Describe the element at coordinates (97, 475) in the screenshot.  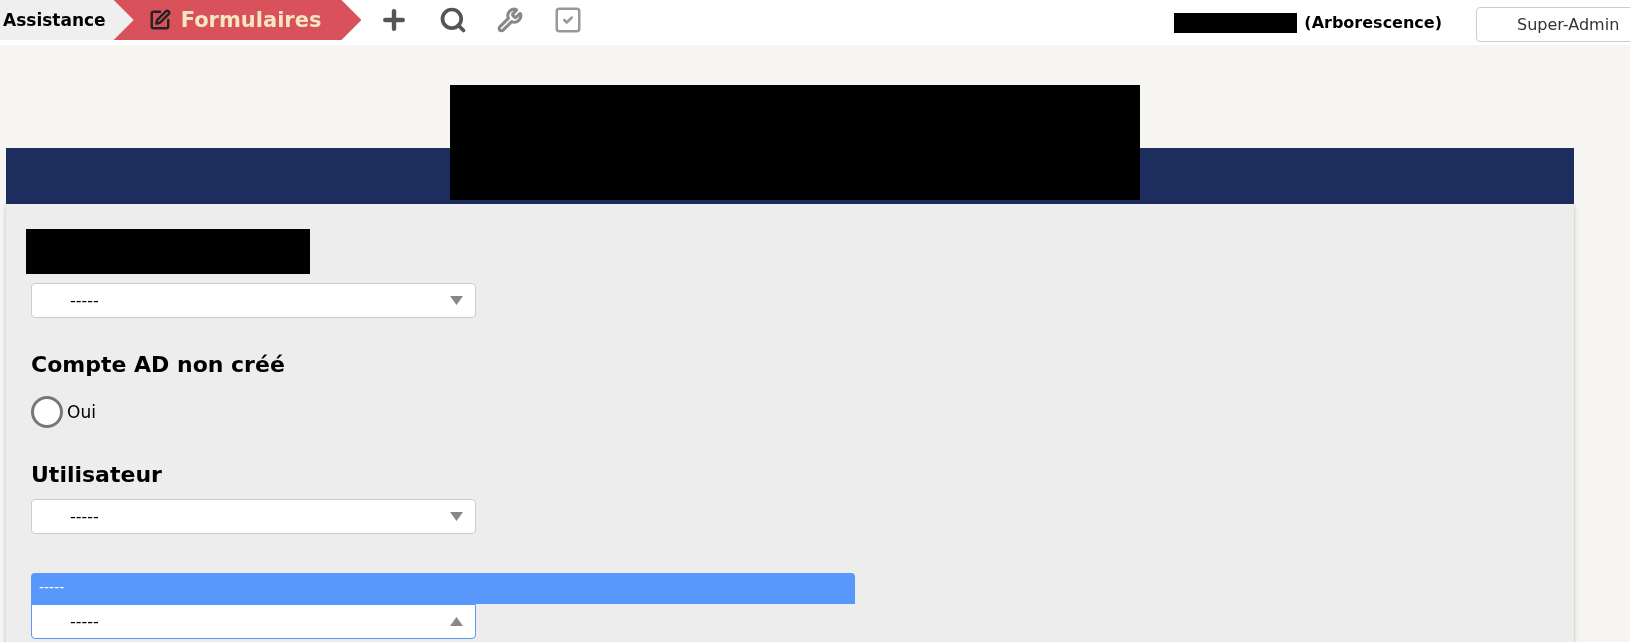
I see `field-label: Utilisateur` at that location.